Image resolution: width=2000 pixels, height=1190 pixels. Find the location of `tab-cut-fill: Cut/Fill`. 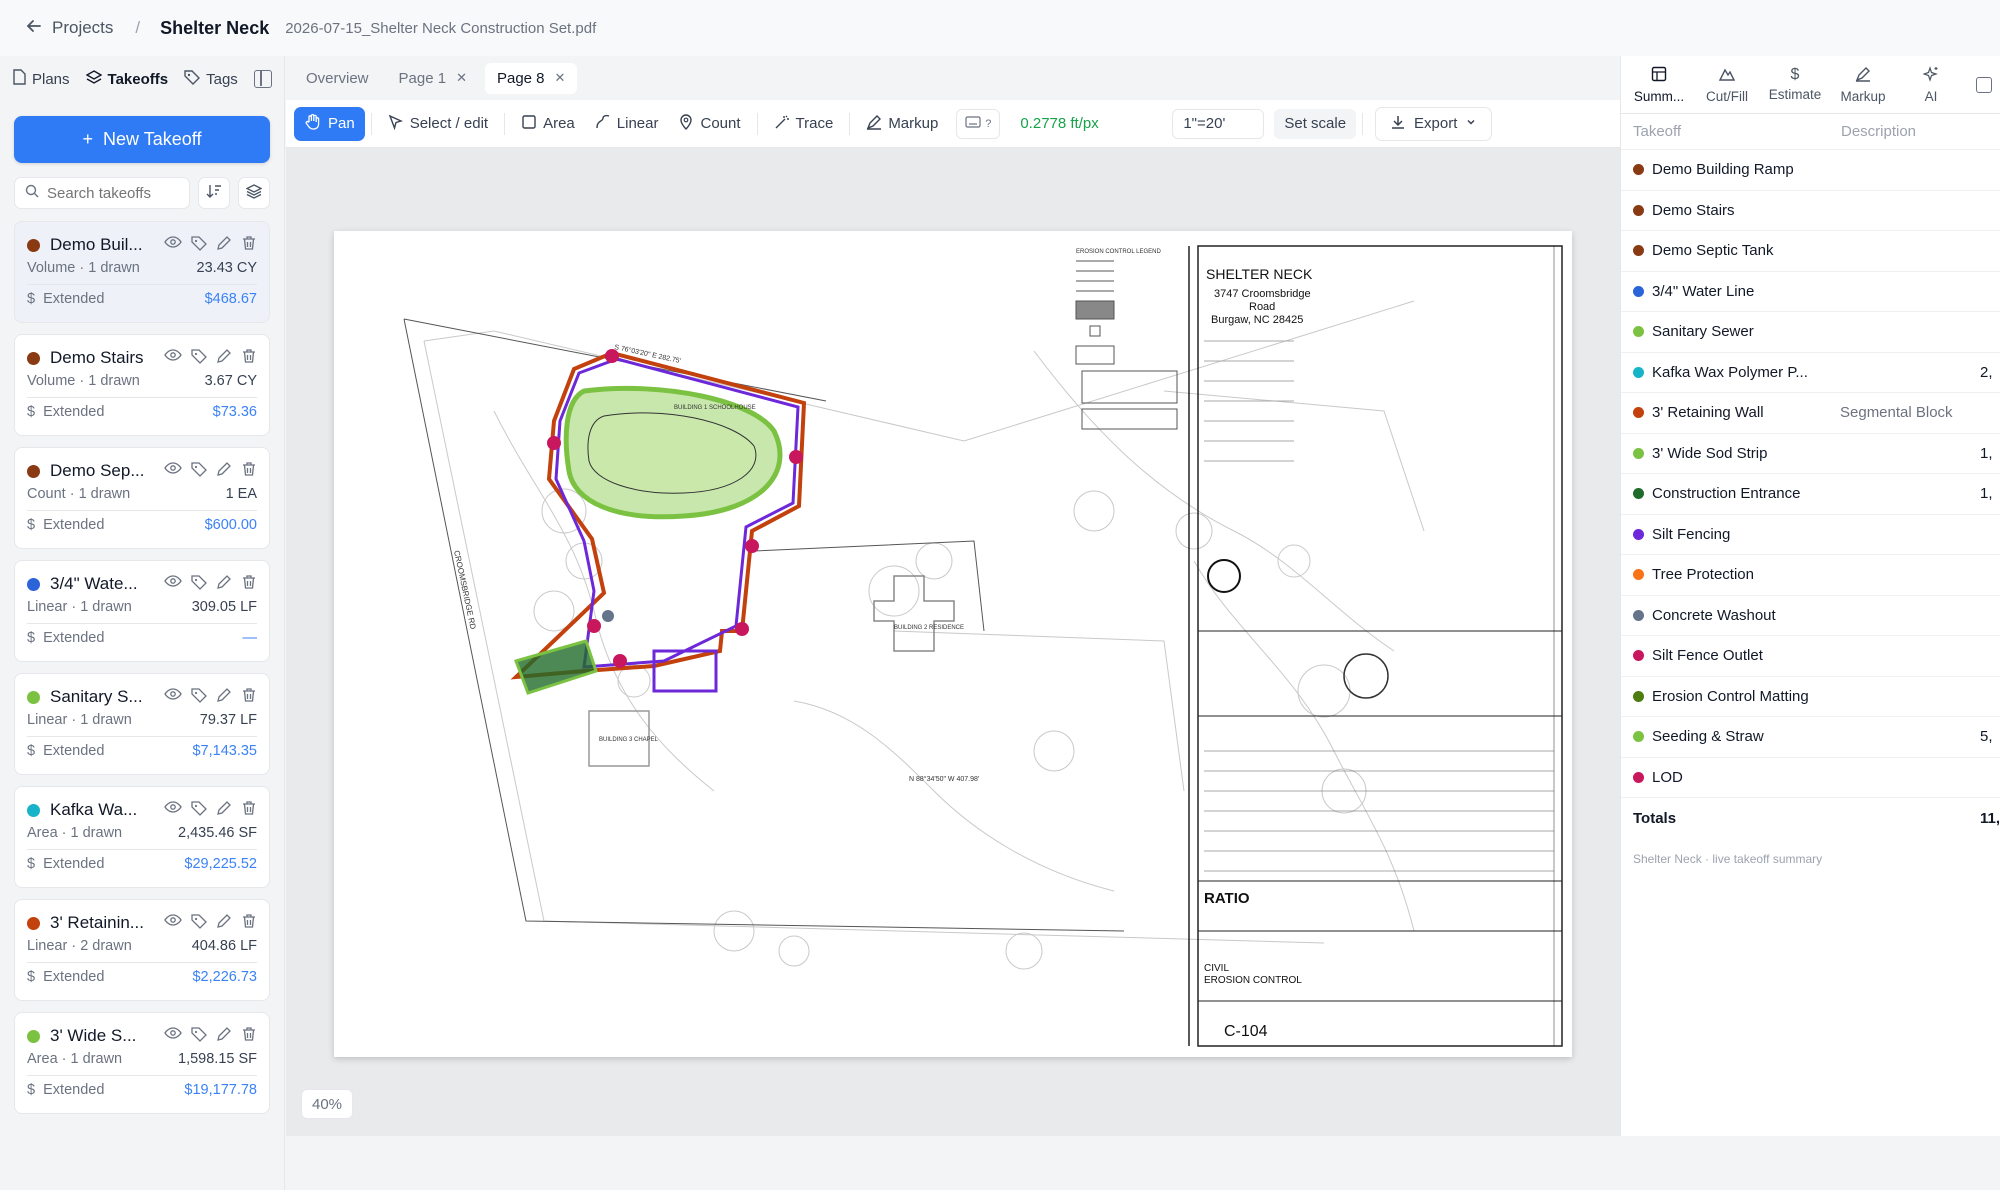

tab-cut-fill: Cut/Fill is located at coordinates (1727, 85).